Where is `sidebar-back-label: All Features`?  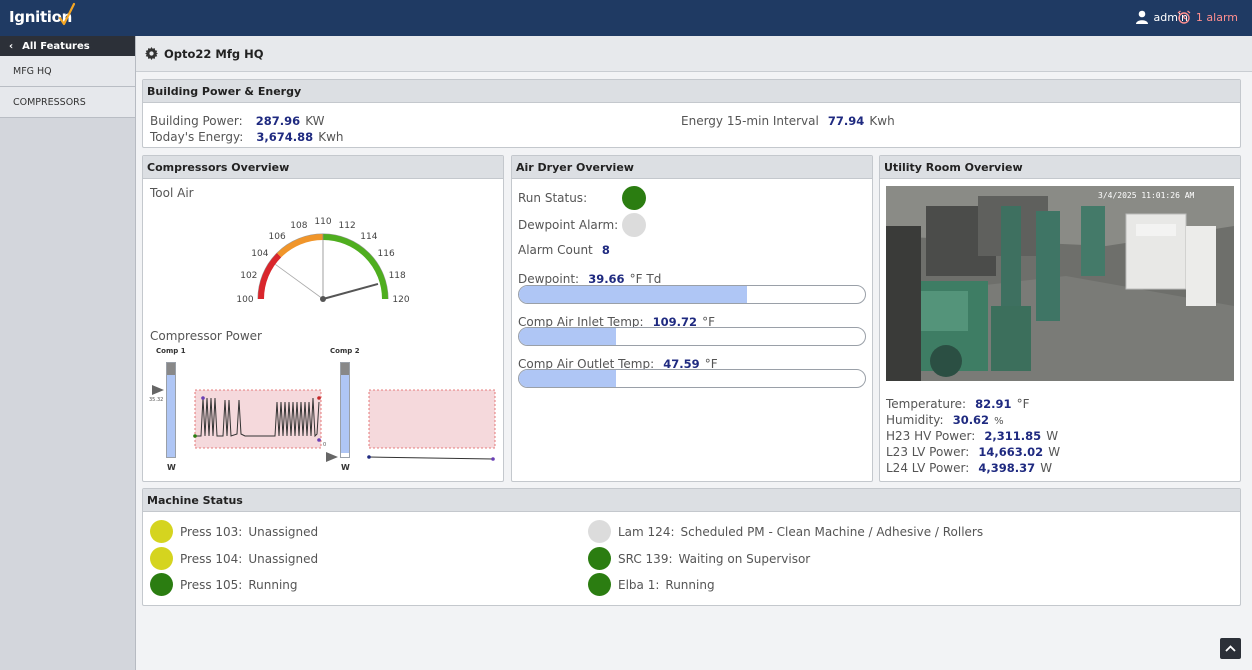
sidebar-back-label: All Features is located at coordinates (56, 46).